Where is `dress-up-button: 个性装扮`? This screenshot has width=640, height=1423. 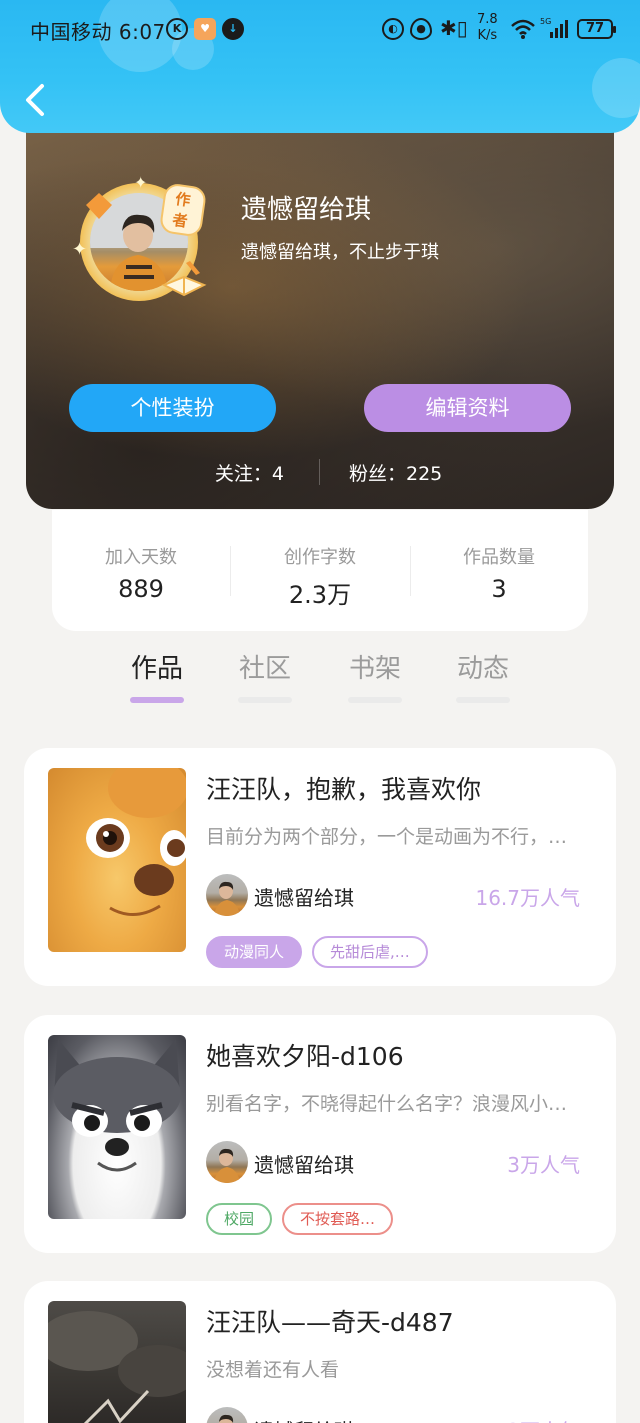 dress-up-button: 个性装扮 is located at coordinates (172, 408).